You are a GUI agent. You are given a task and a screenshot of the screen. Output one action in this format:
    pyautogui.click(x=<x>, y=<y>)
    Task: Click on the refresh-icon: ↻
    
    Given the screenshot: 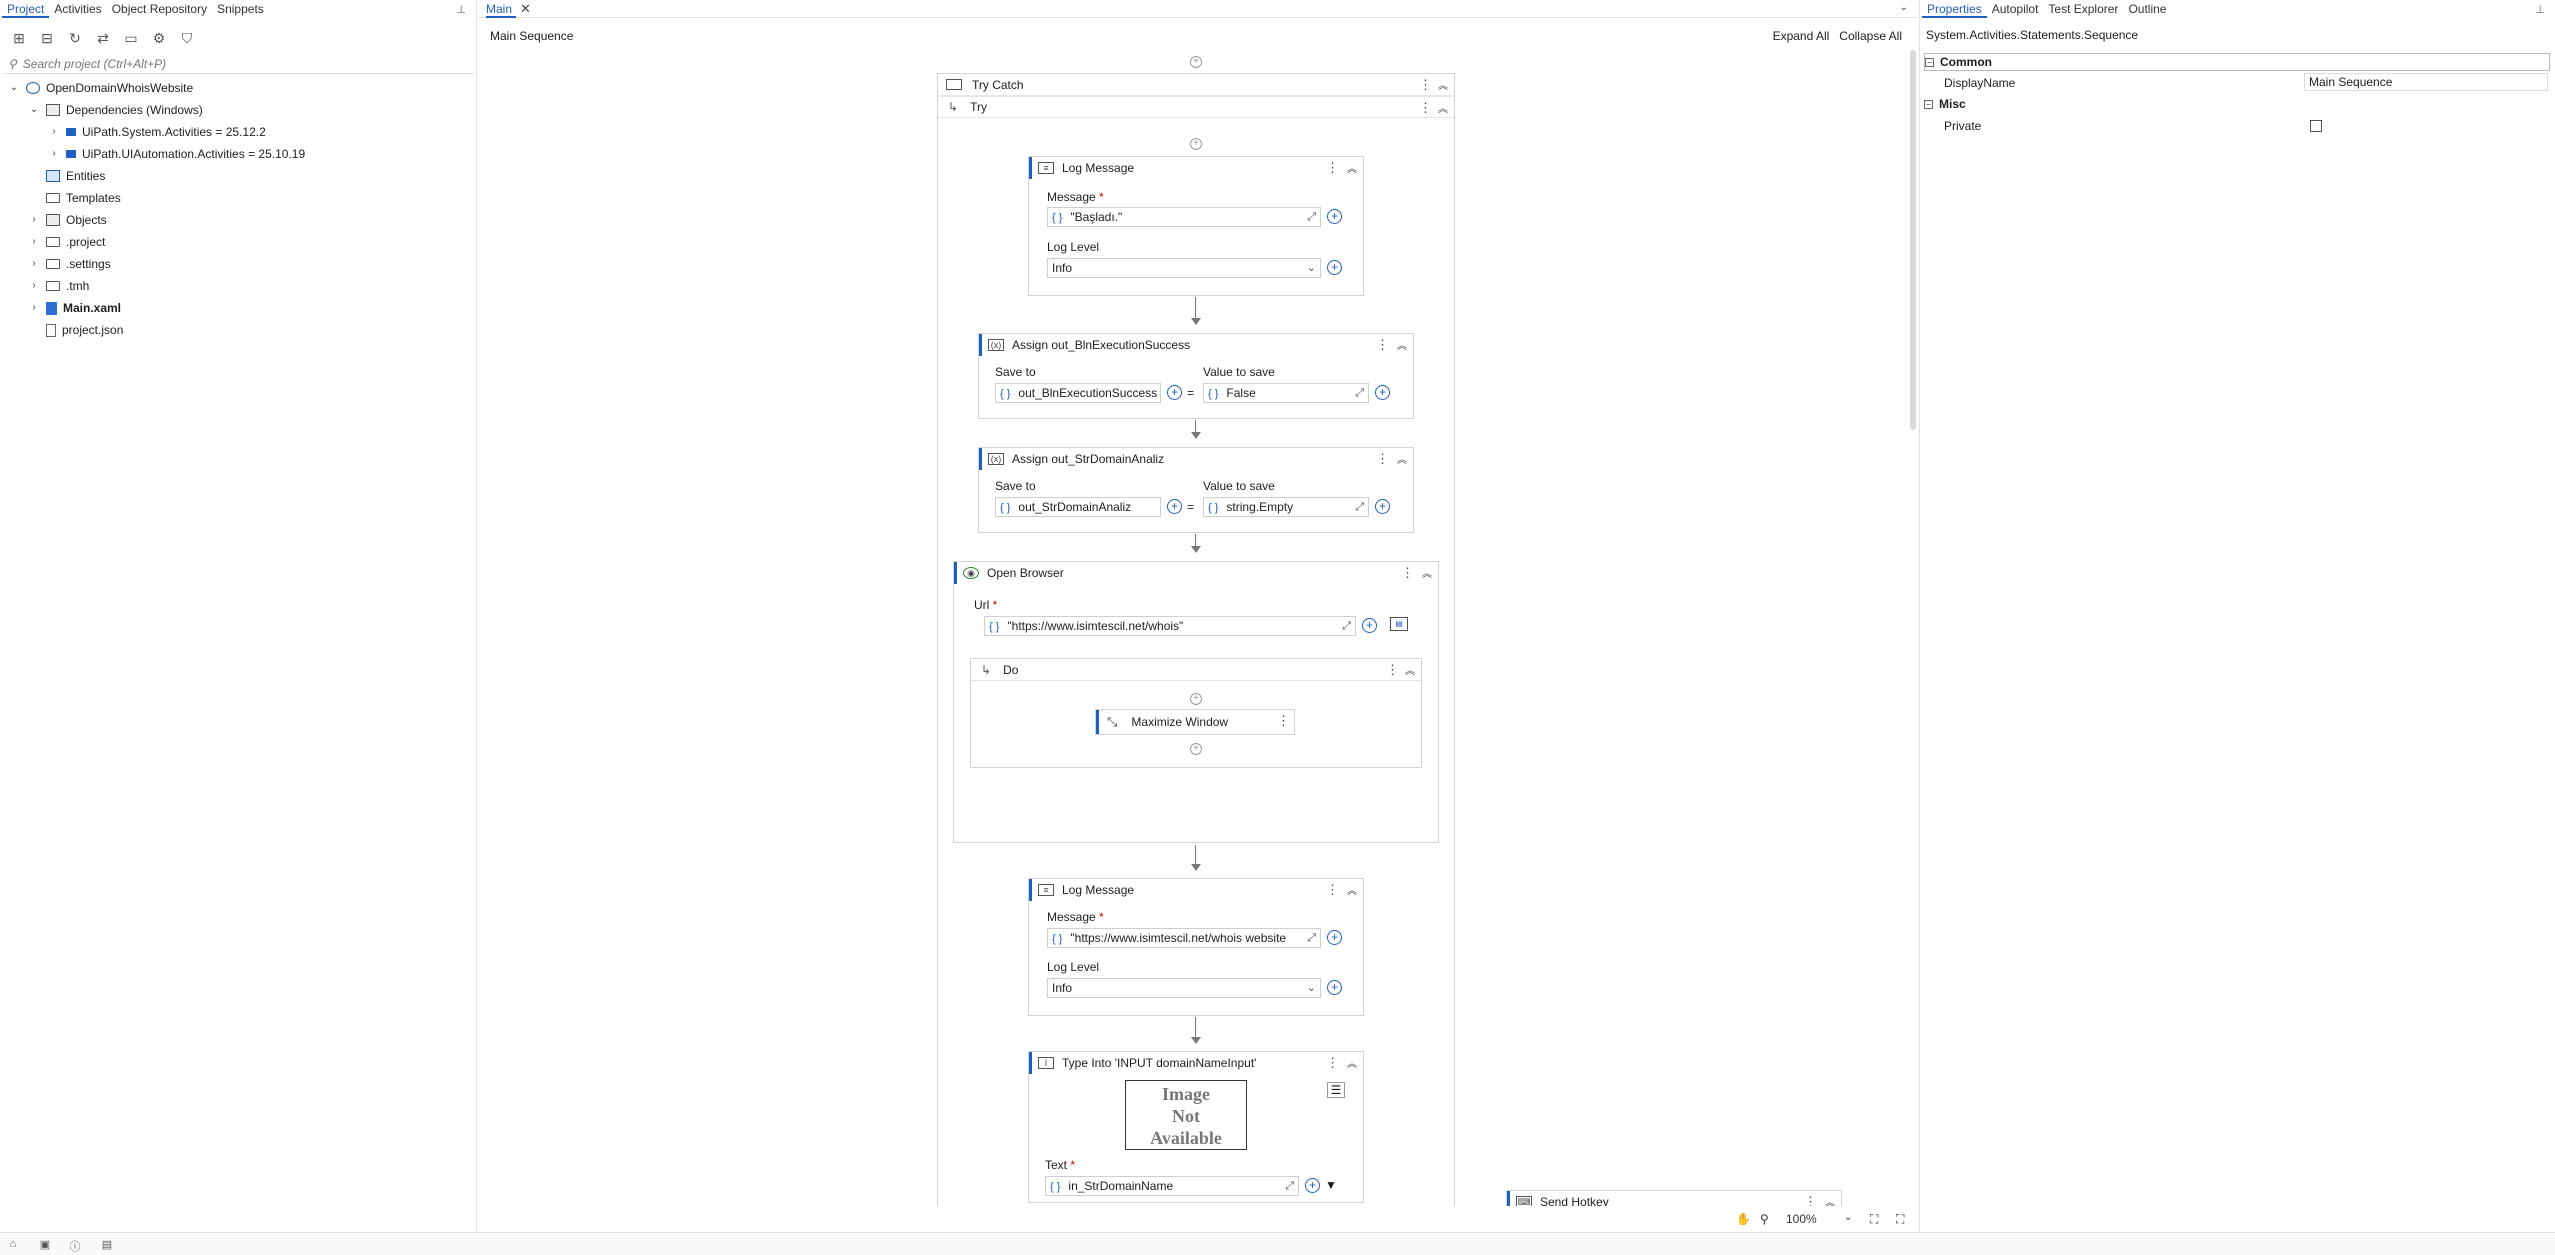 What is the action you would take?
    pyautogui.click(x=75, y=38)
    